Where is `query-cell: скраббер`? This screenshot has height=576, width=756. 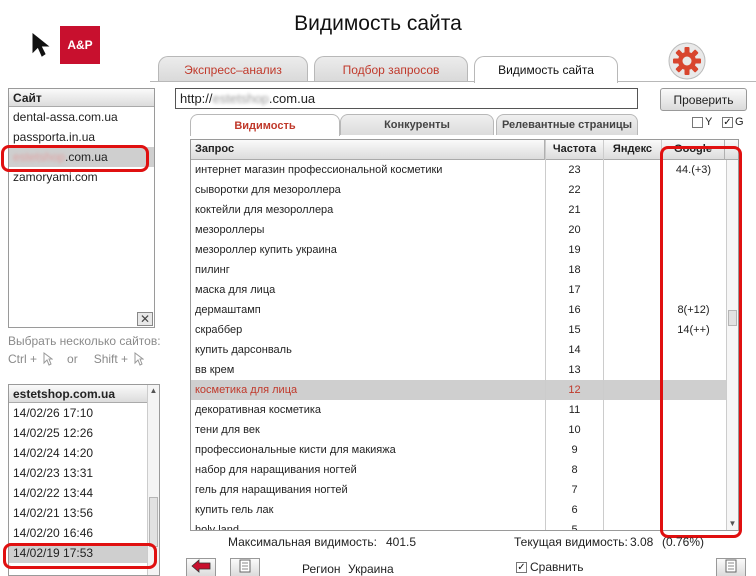
query-cell: скраббер is located at coordinates (219, 330).